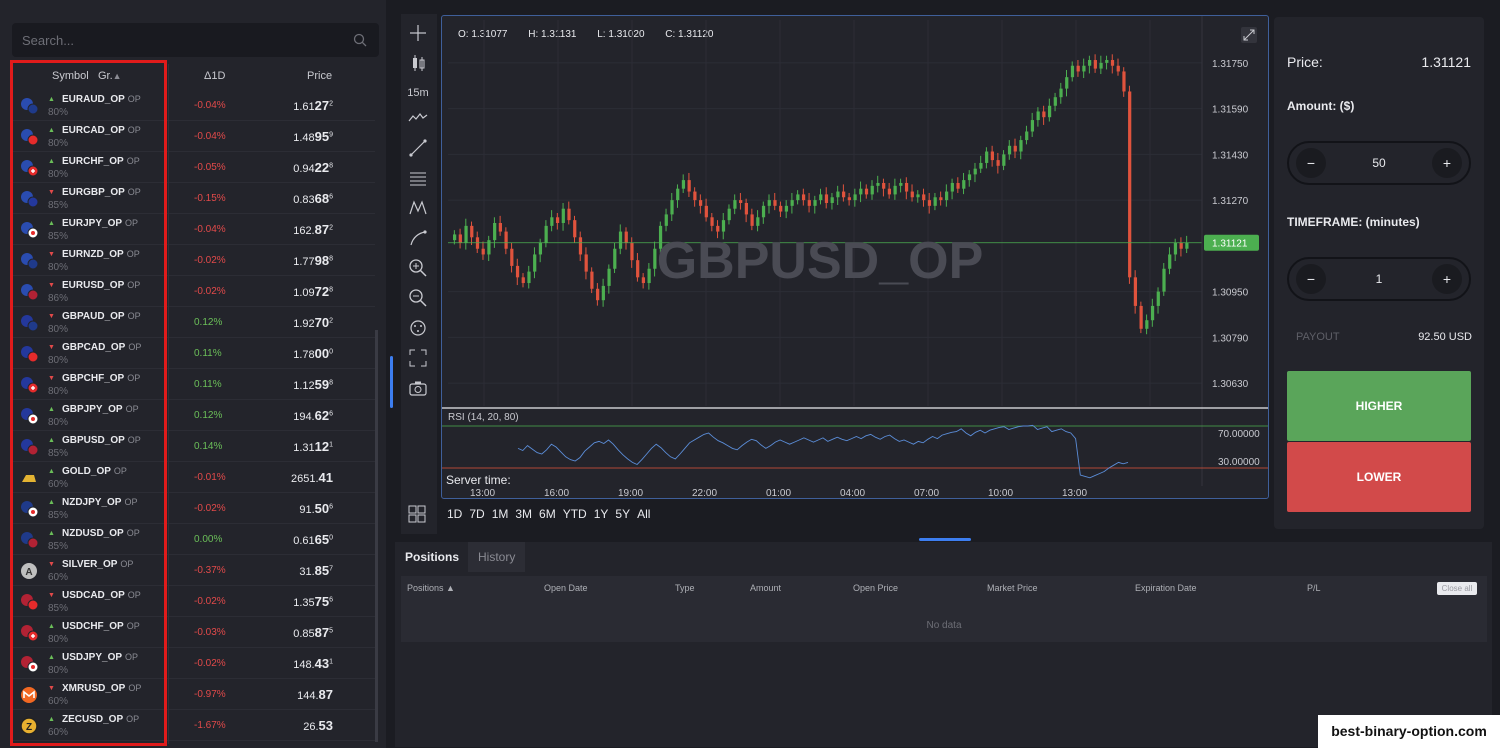 The width and height of the screenshot is (1500, 748). I want to click on asset-row: ▼ GBPCAD_OP OP 80% 0.11% 1.78000, so click(193, 353).